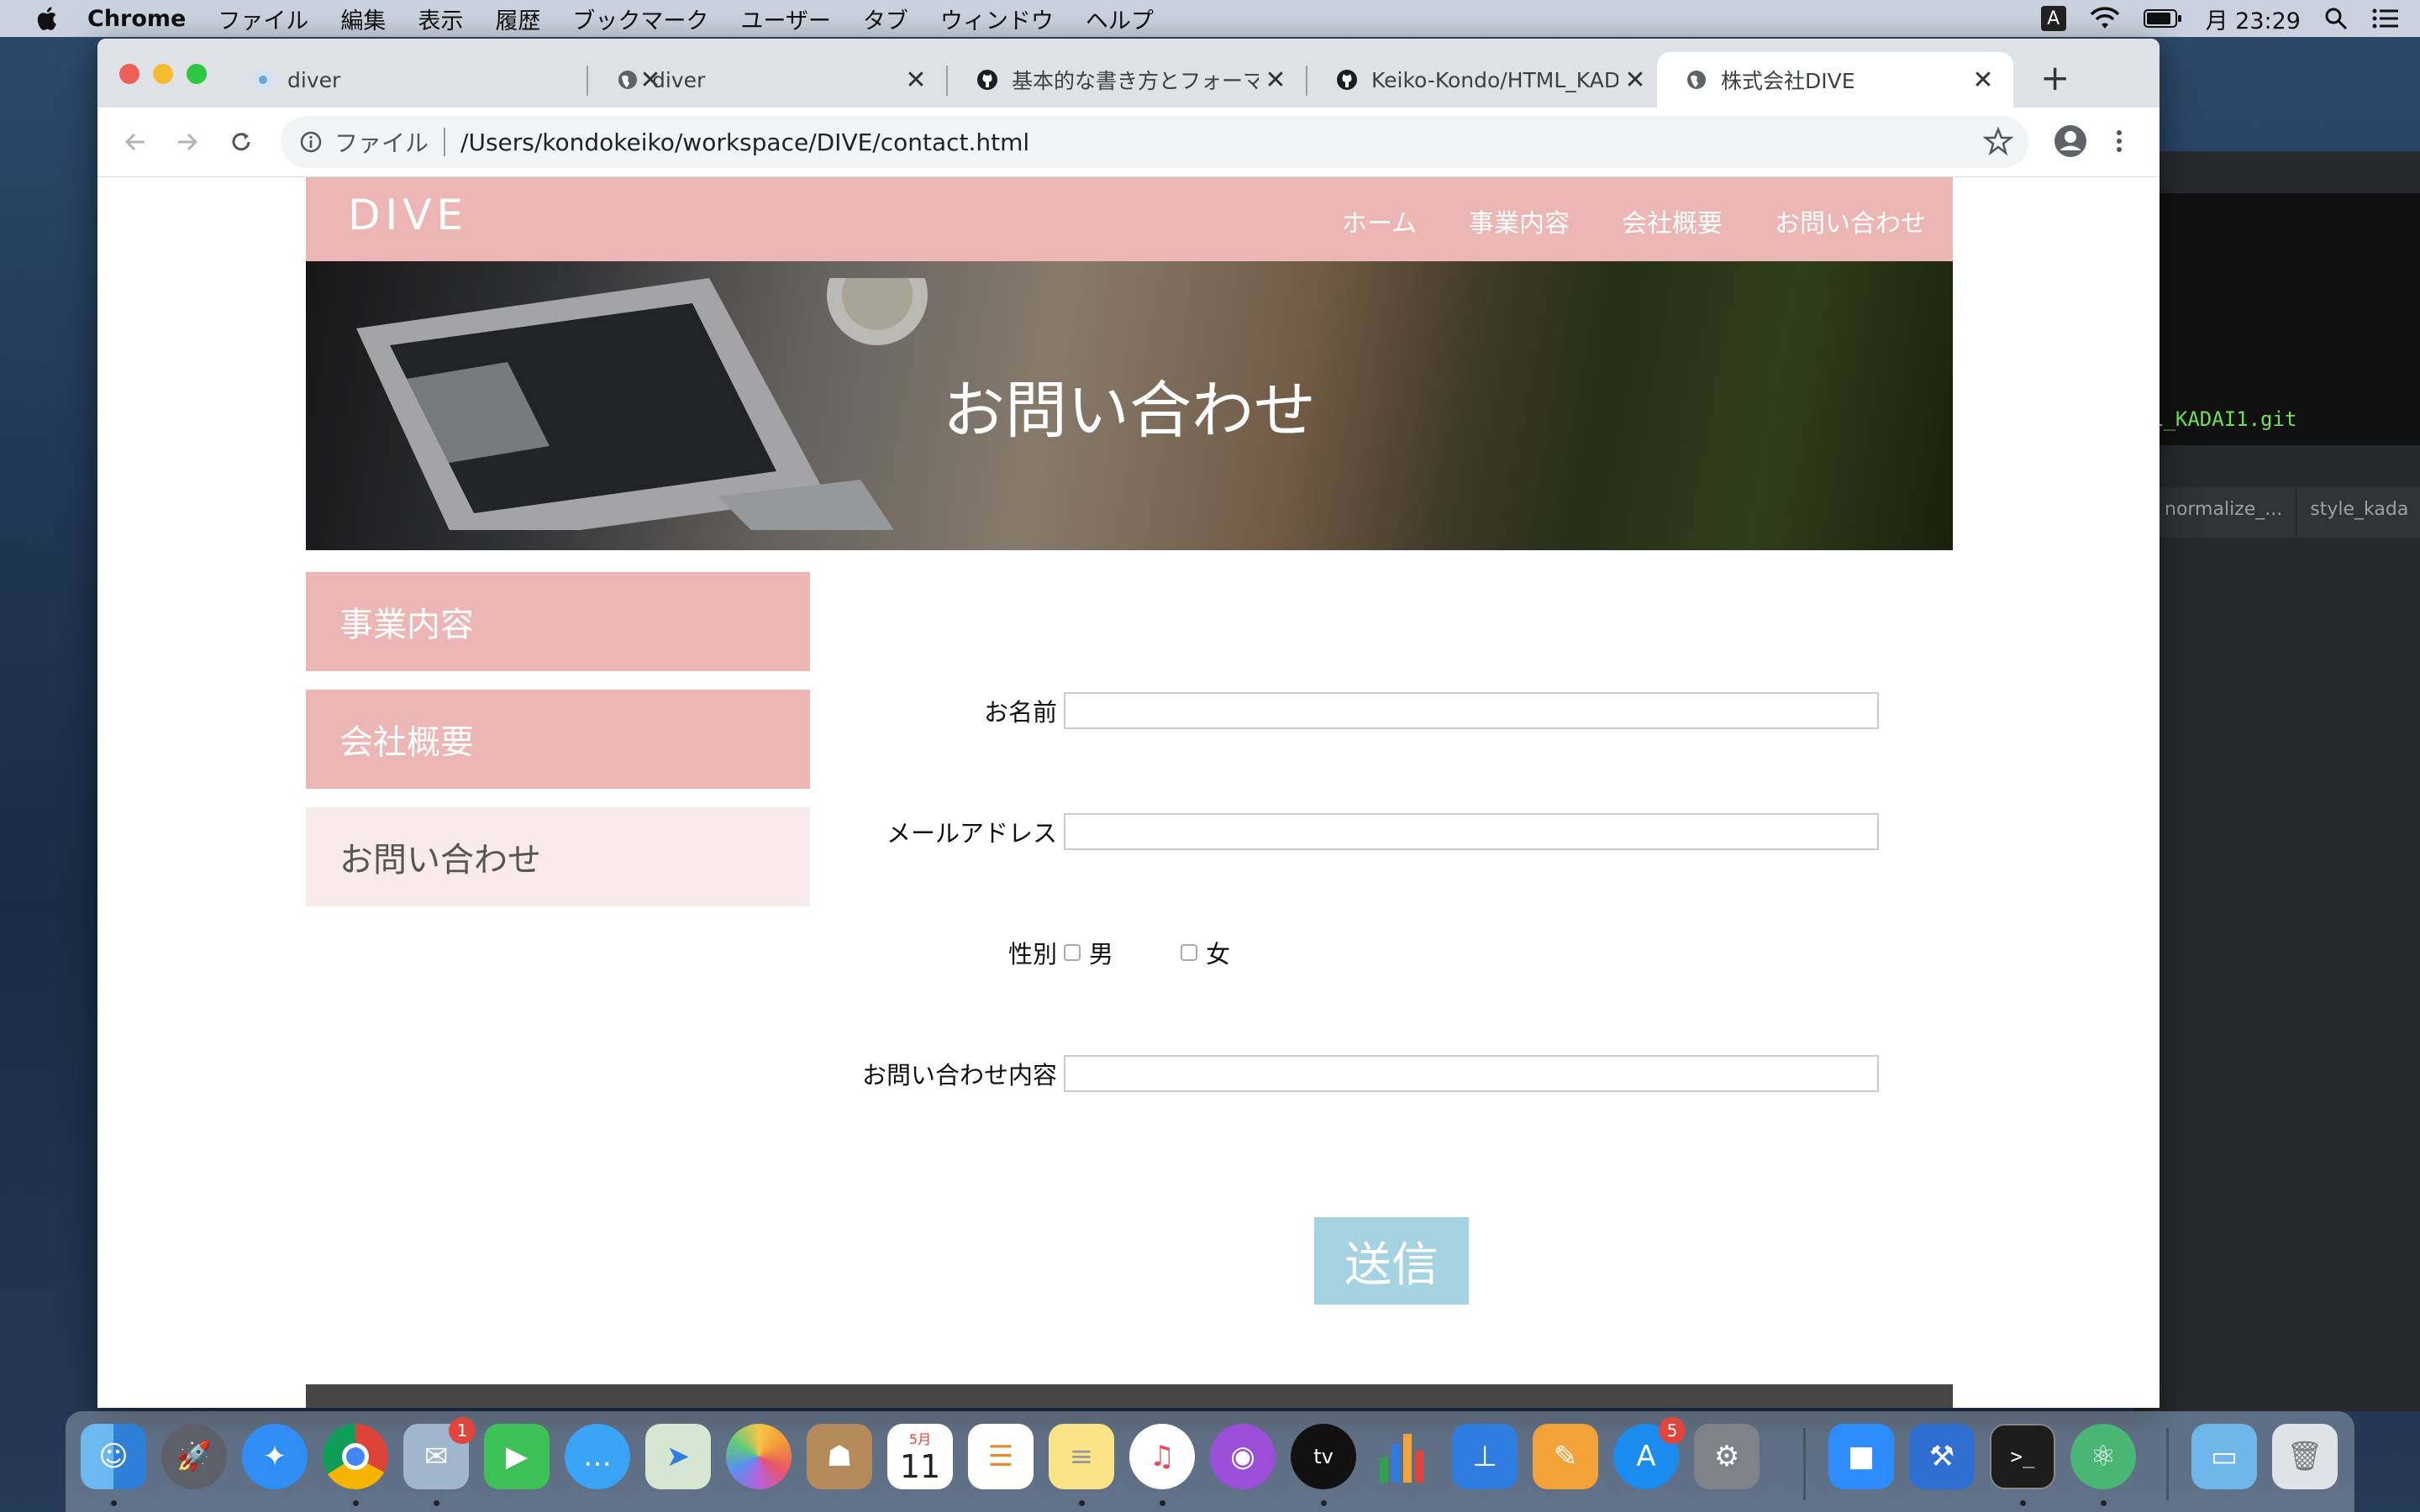 The height and width of the screenshot is (1512, 2420). I want to click on sidebar-item-services: 事業内容, so click(558, 621).